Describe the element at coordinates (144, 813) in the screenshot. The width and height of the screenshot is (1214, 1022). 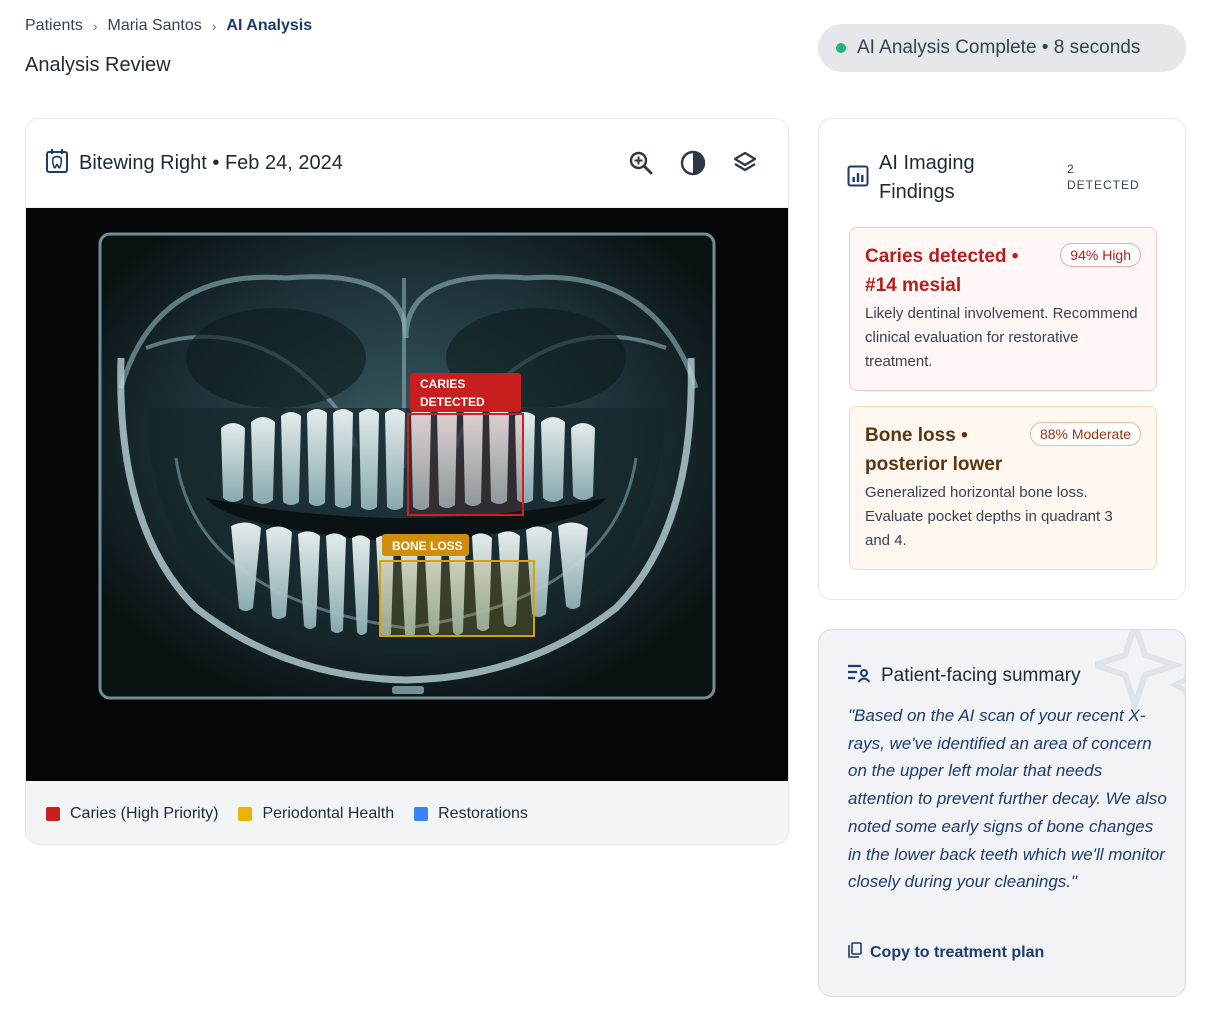
I see `legend-label: Caries (High Priority)` at that location.